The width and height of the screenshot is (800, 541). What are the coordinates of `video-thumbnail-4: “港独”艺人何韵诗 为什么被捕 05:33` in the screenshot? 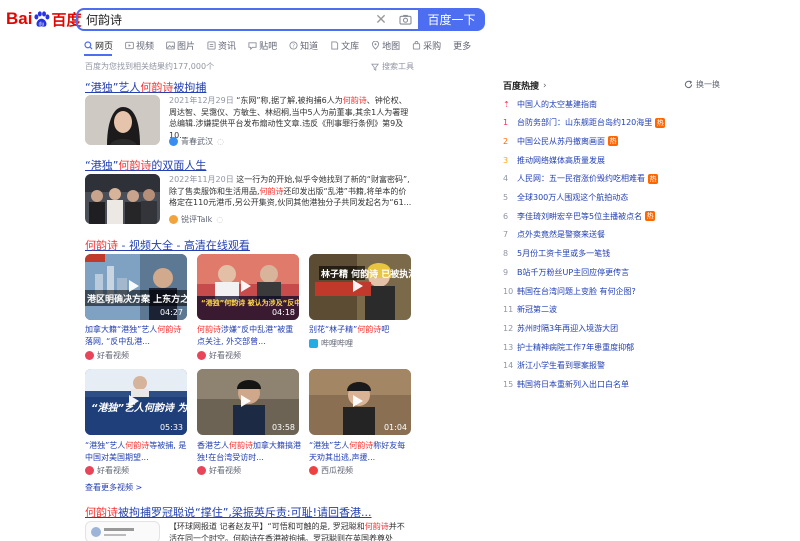 It's located at (136, 402).